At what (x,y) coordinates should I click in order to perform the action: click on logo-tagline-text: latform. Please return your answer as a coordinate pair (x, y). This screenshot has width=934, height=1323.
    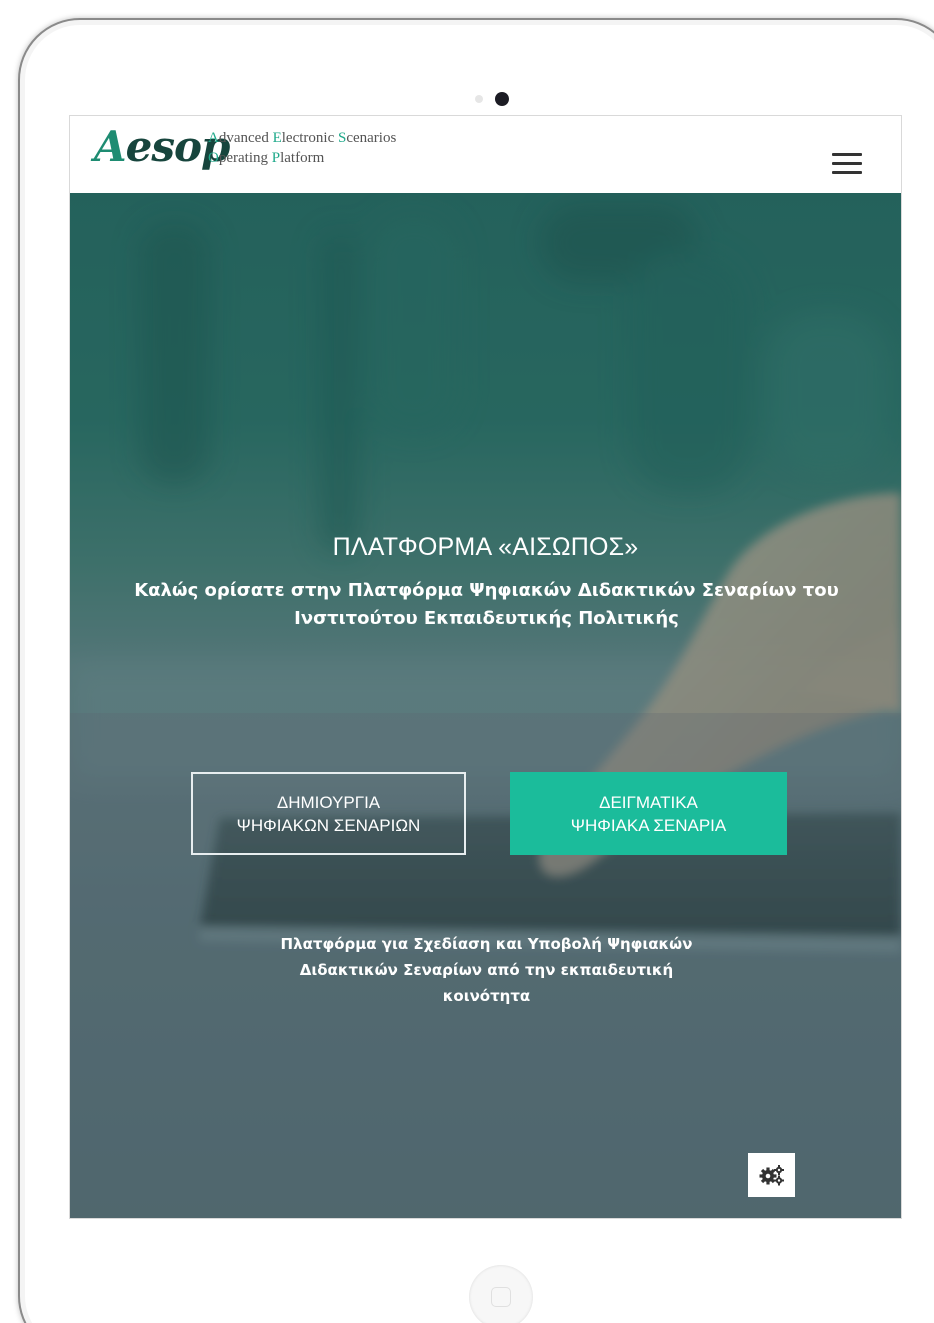
    Looking at the image, I should click on (302, 158).